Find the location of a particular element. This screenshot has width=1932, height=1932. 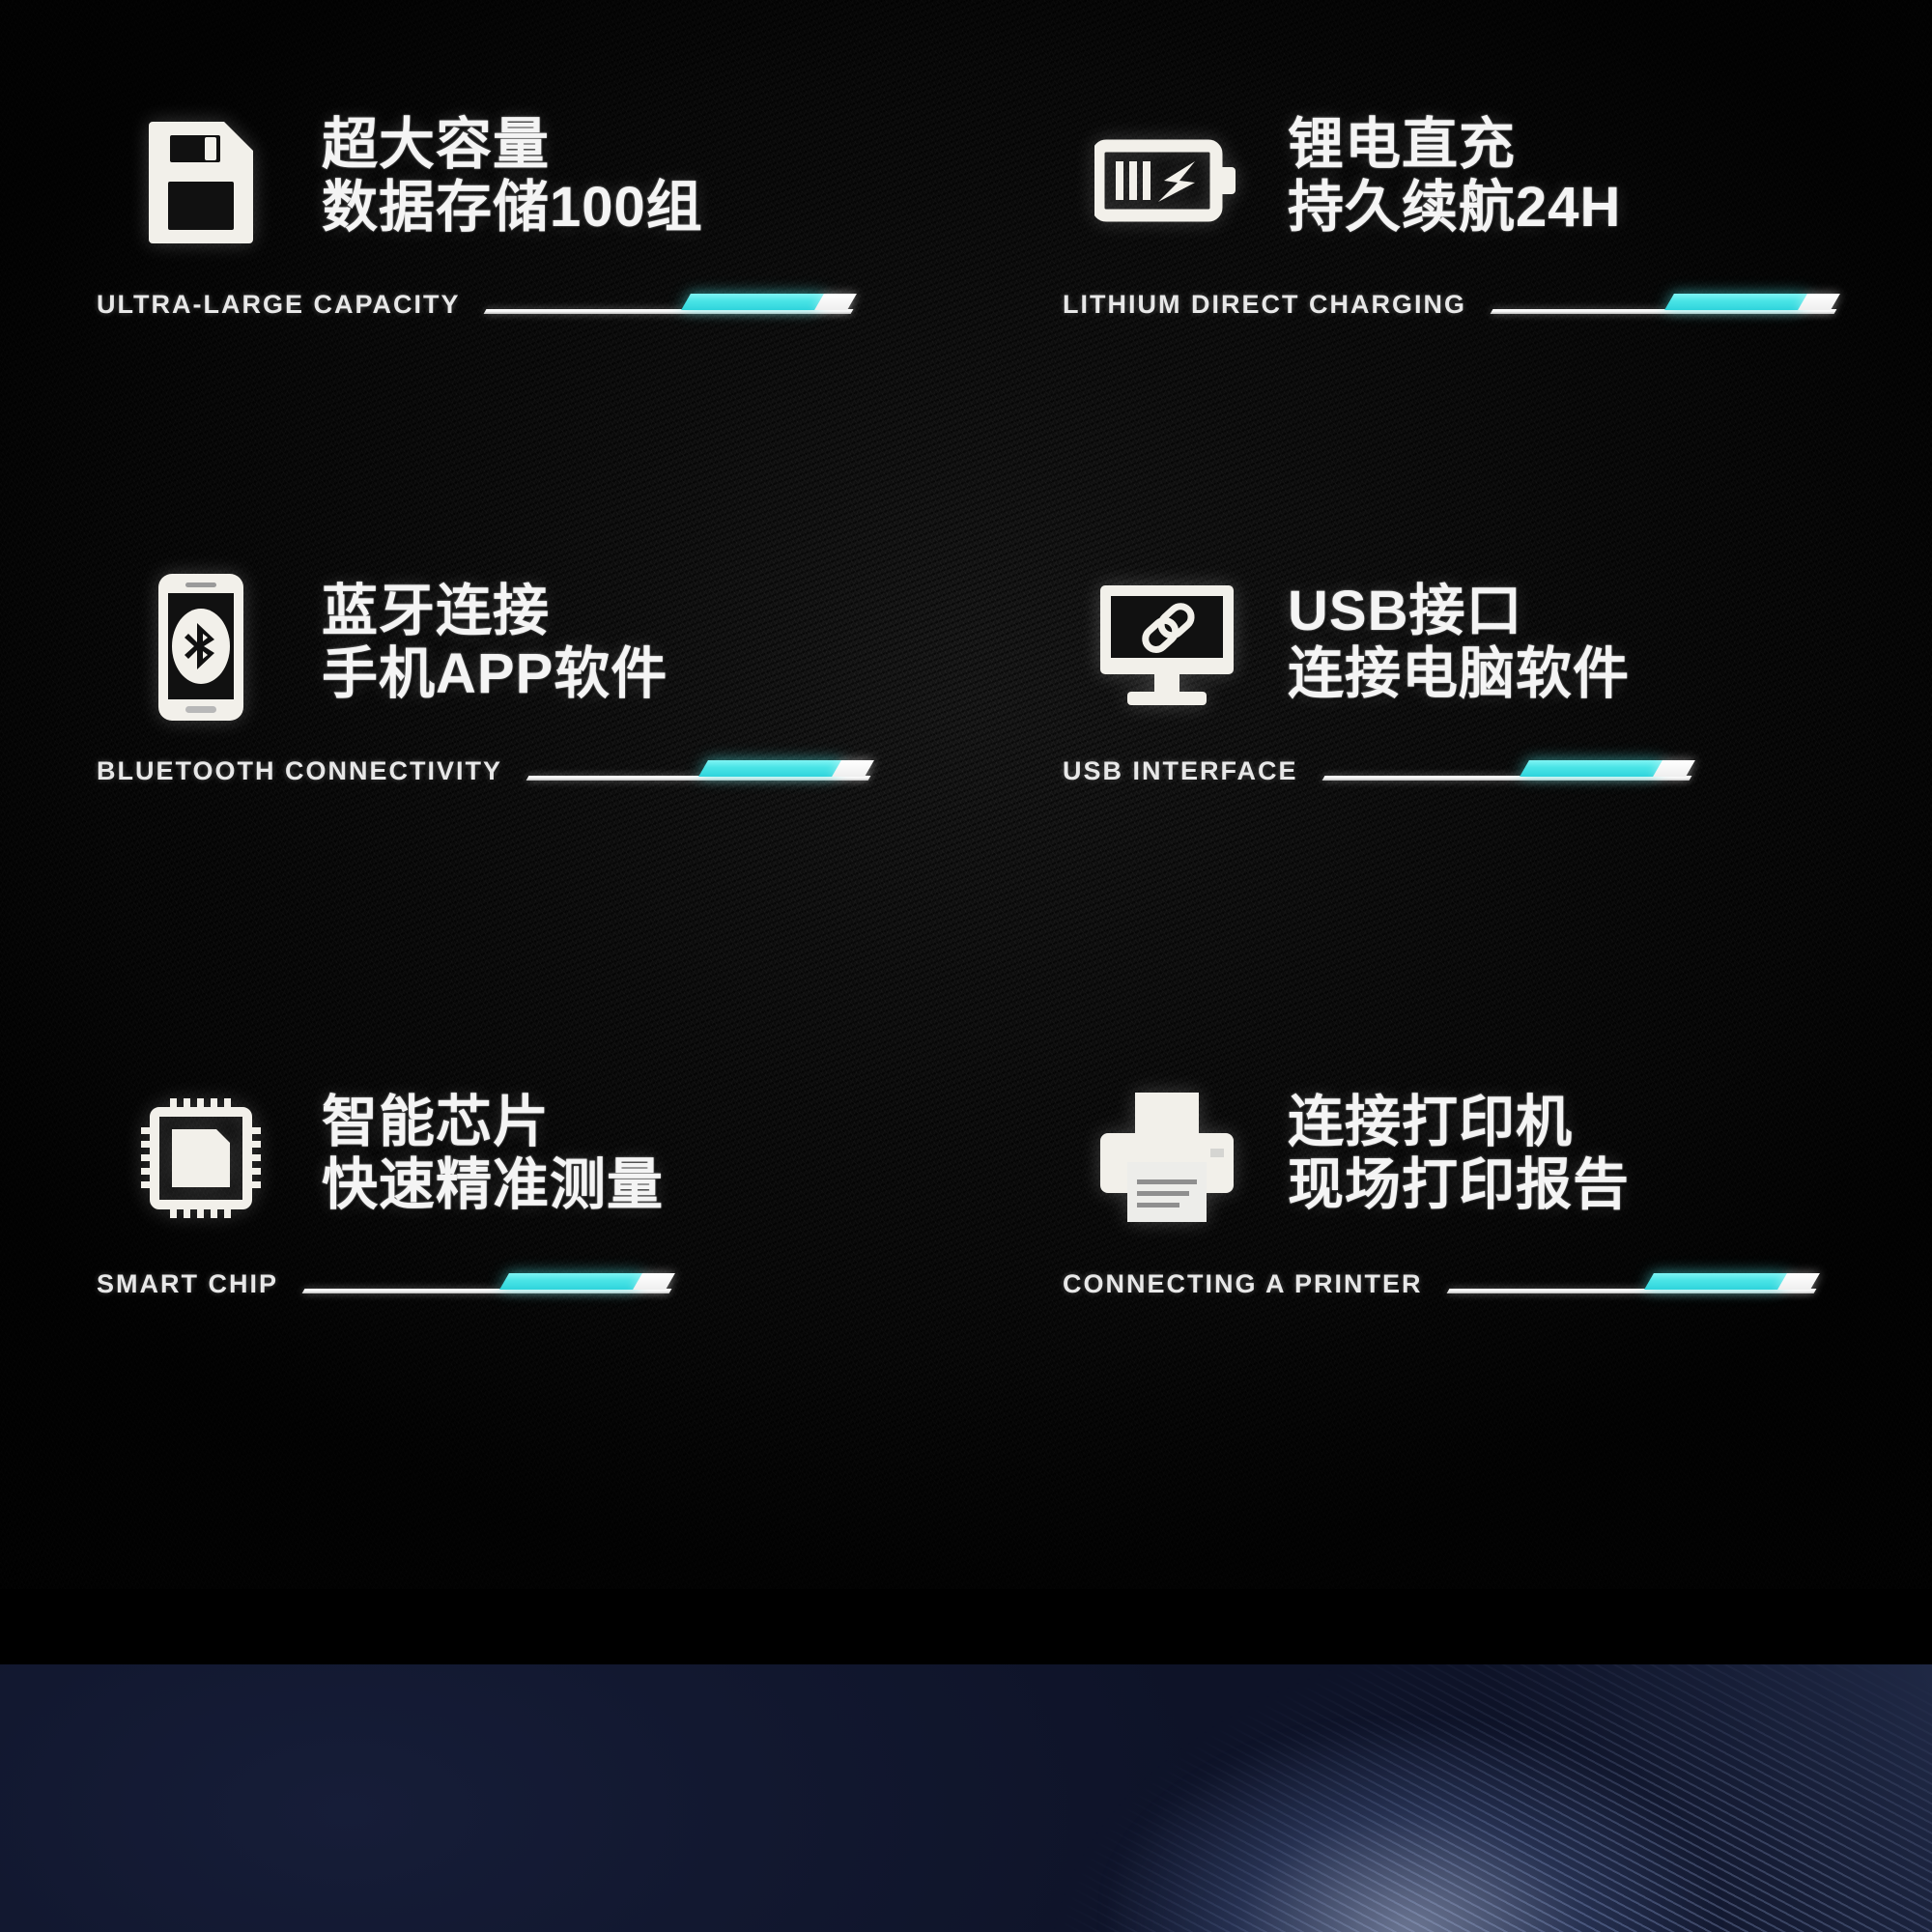

headline-line-2: 持久续航24H is located at coordinates (1455, 207).